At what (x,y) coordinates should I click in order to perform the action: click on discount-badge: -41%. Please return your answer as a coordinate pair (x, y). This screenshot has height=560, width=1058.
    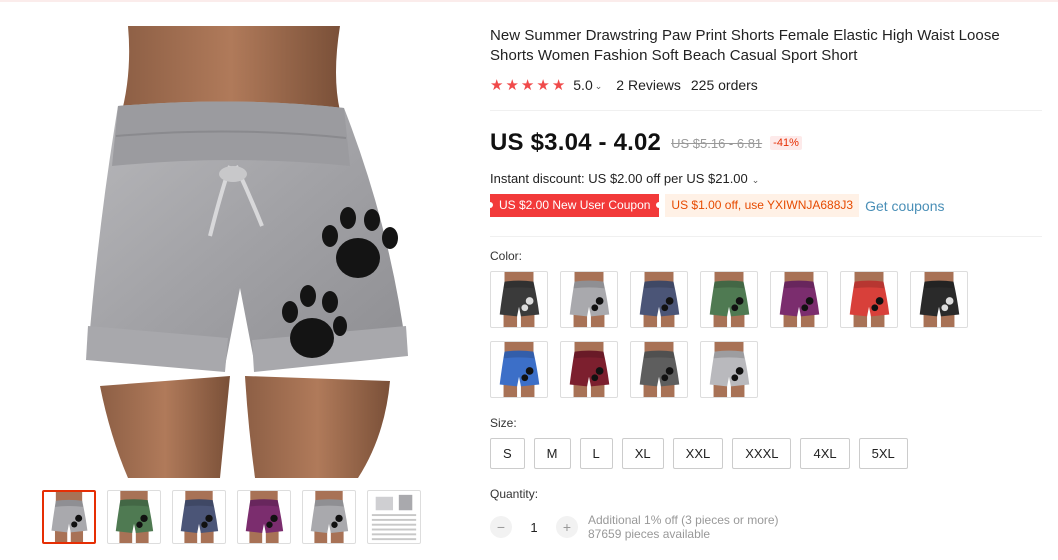
    Looking at the image, I should click on (786, 143).